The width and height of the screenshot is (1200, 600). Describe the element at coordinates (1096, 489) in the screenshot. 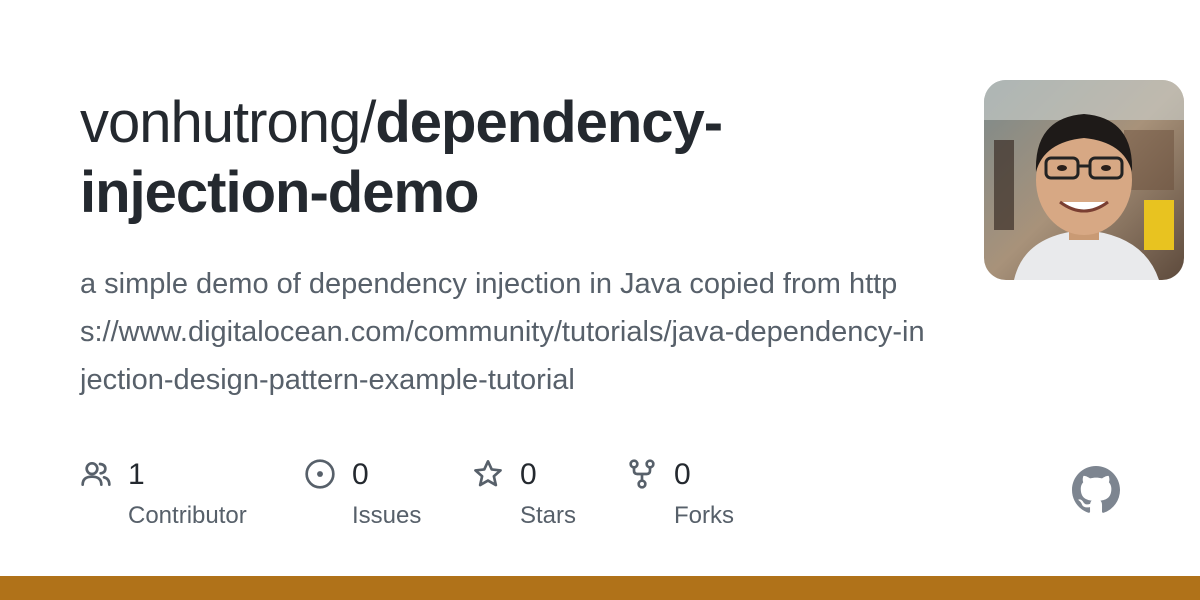

I see `github-mark-icon` at that location.